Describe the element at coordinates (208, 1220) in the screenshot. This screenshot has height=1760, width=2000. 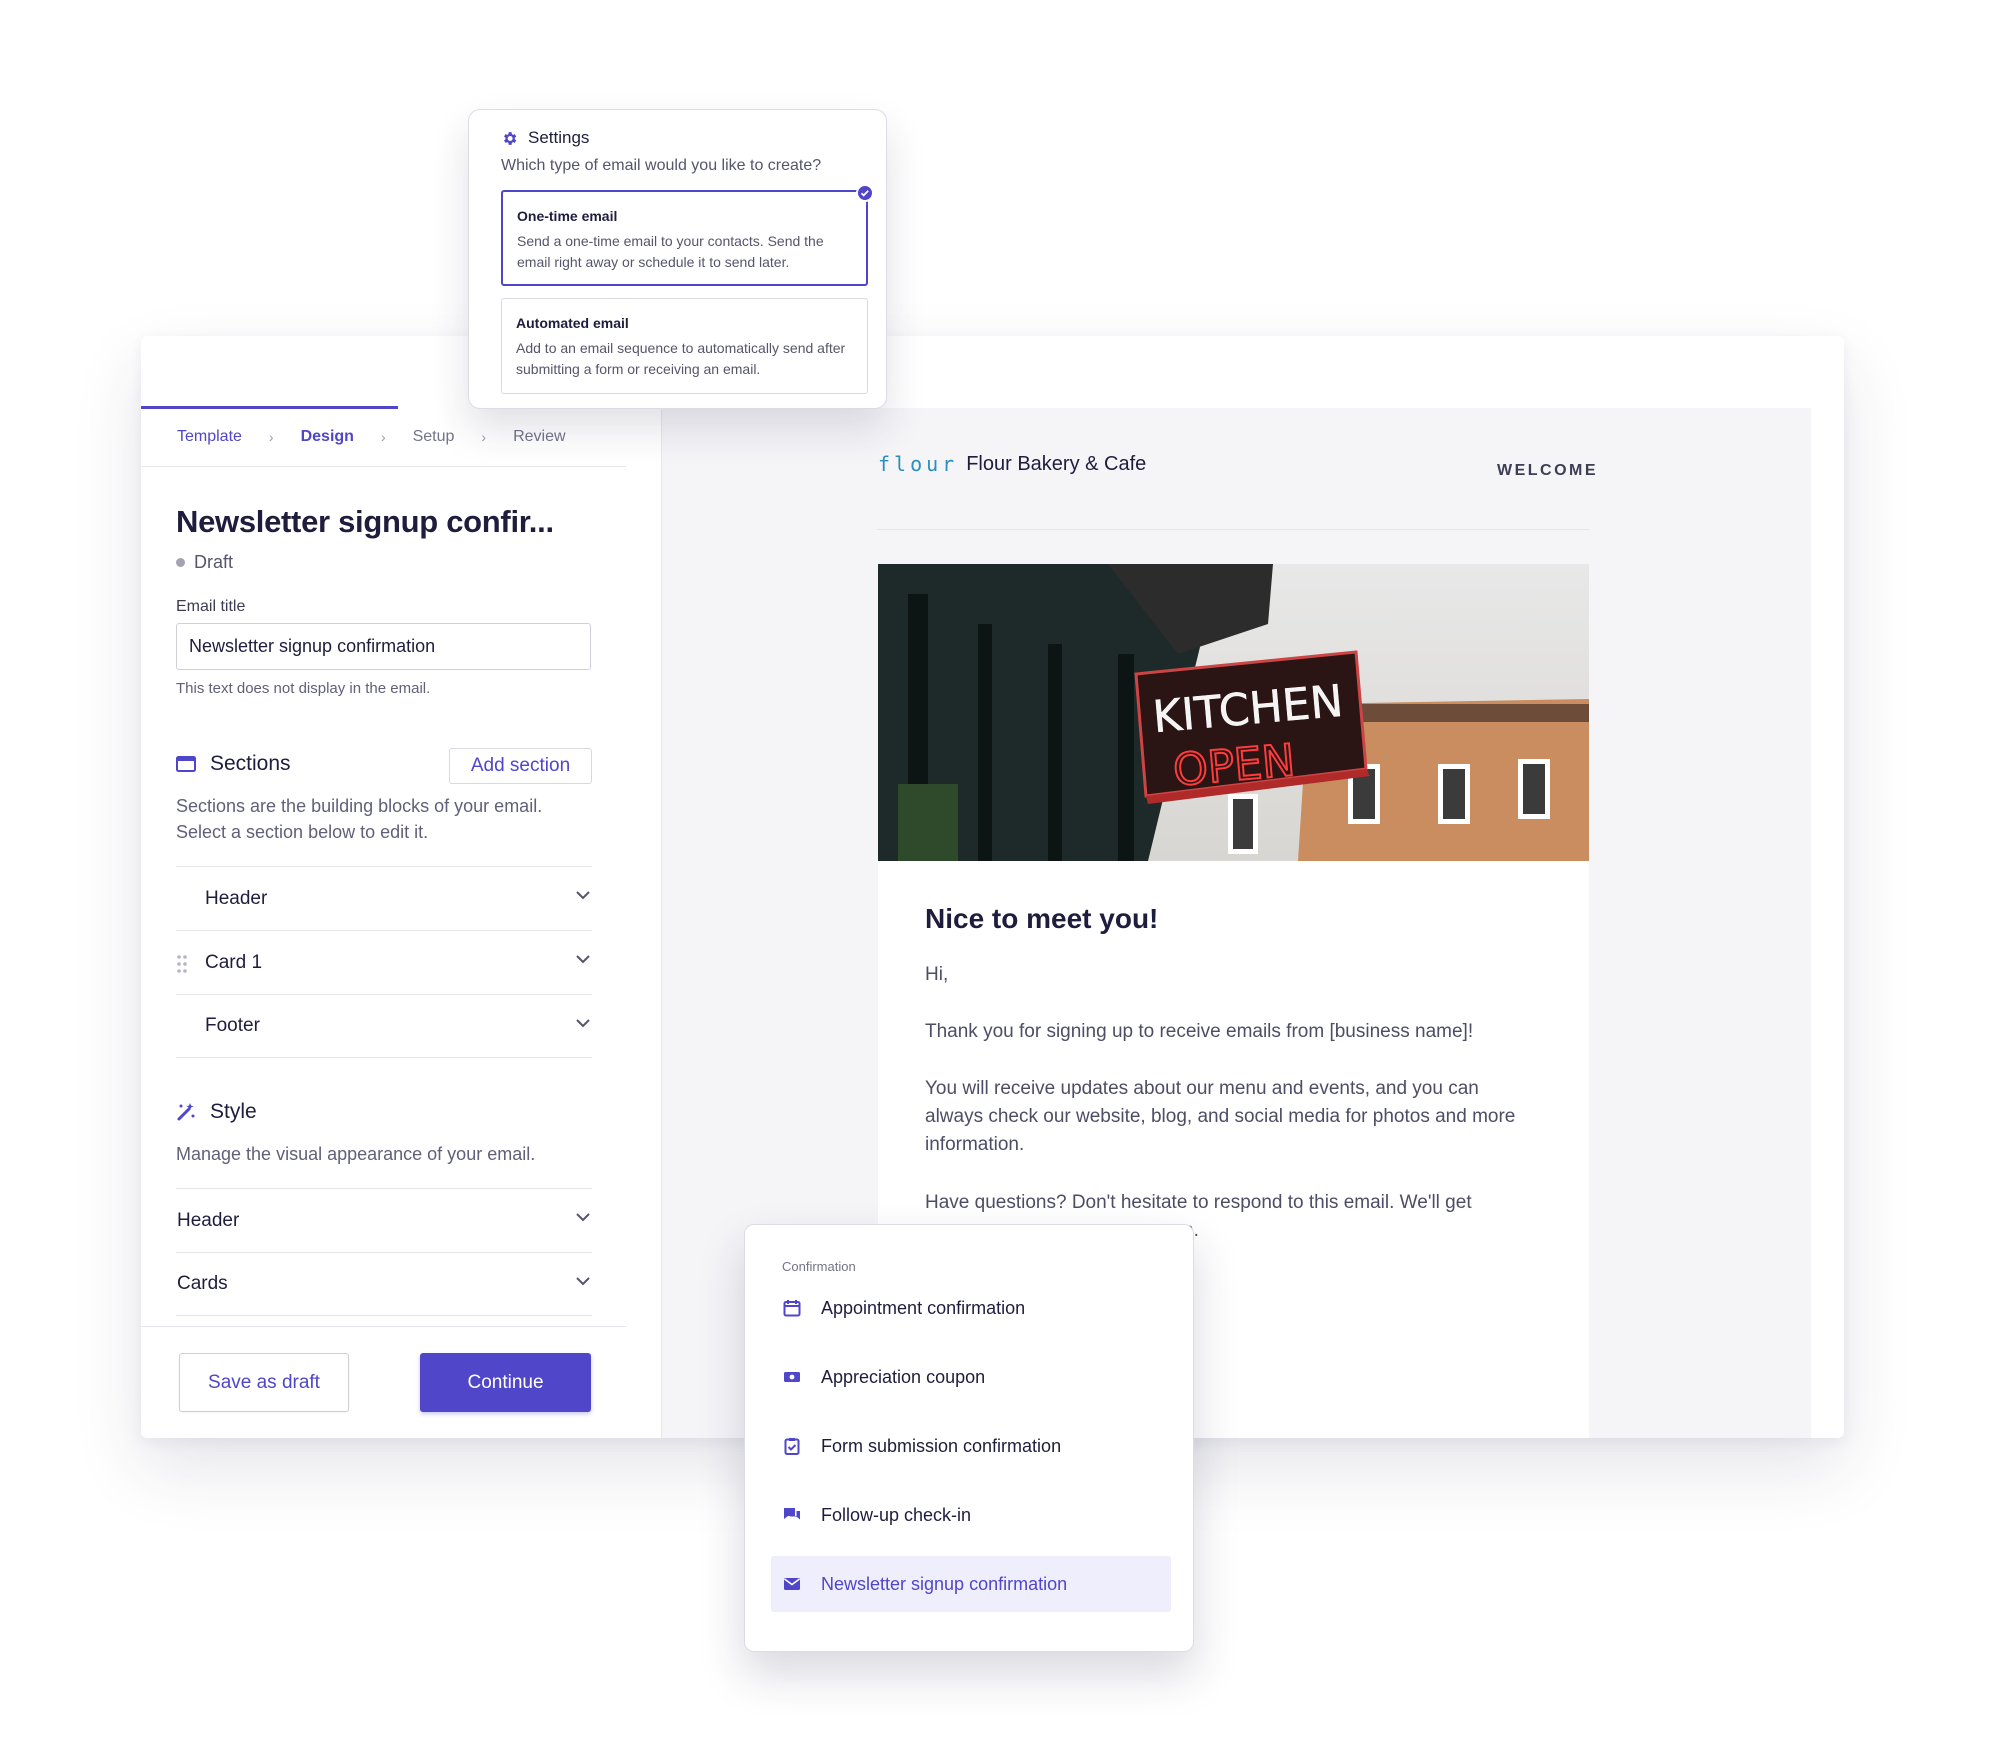
I see `style-item-label: Header` at that location.